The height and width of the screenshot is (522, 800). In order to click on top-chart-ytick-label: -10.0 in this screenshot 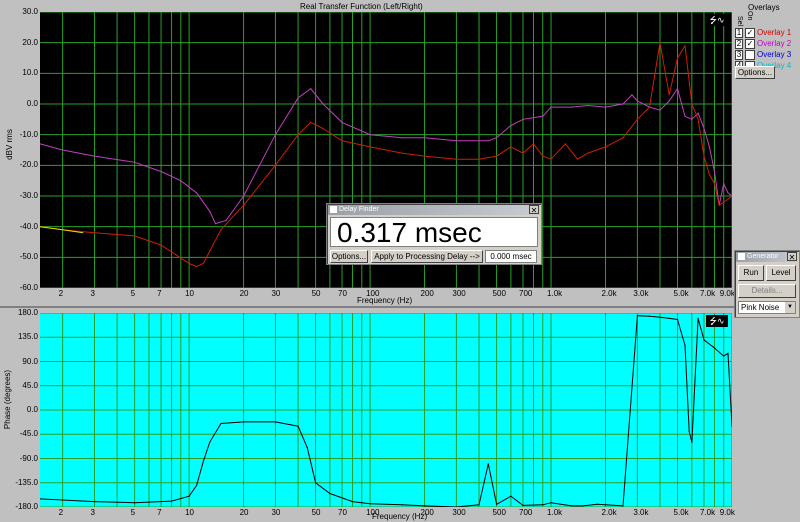, I will do `click(28, 134)`.